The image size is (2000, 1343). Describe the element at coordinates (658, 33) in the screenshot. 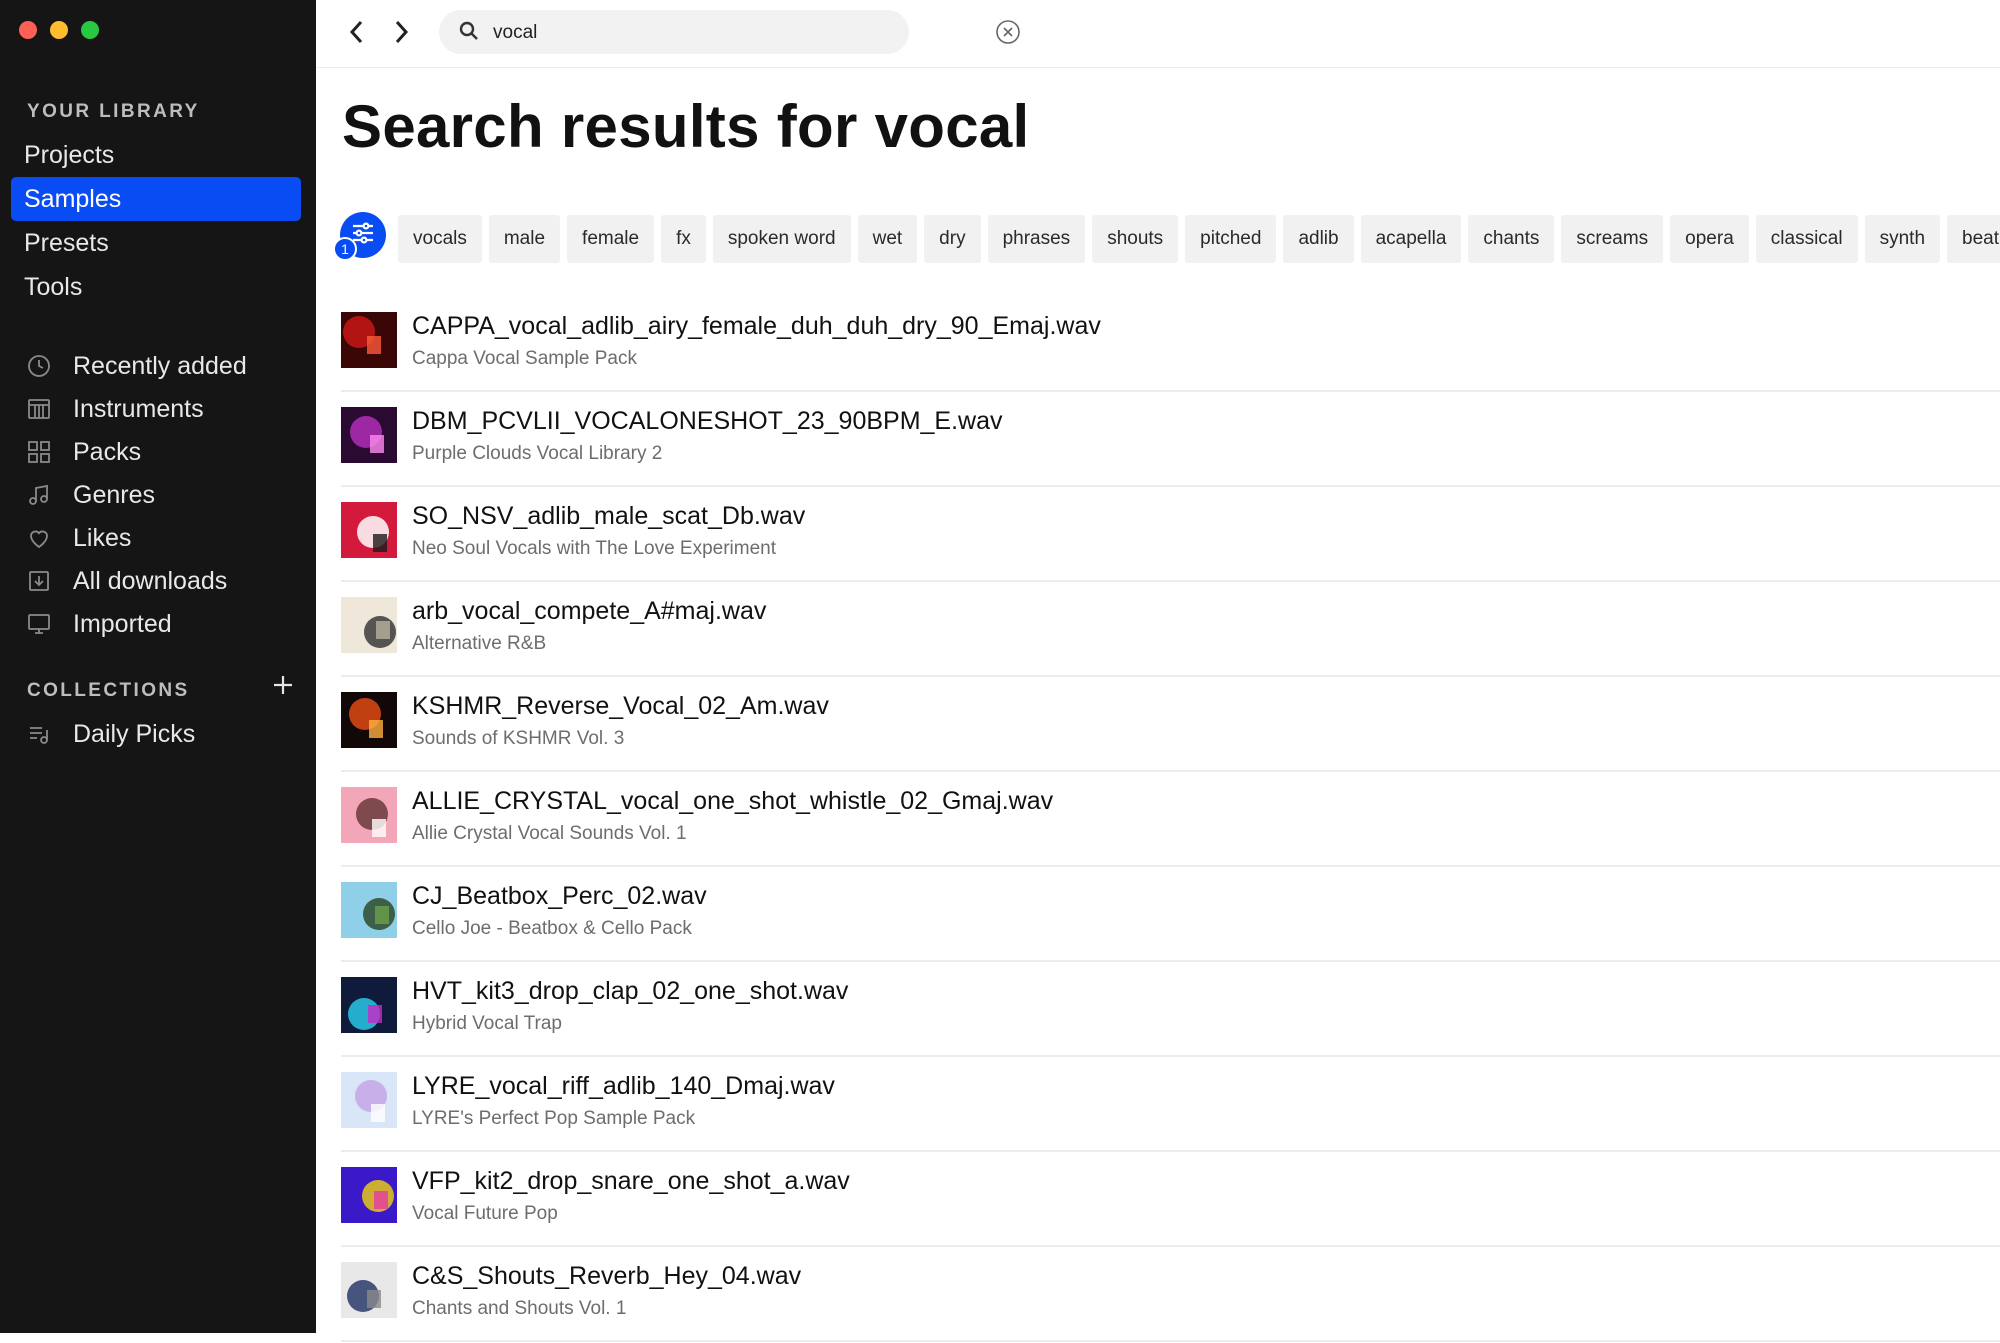

I see `search-input` at that location.